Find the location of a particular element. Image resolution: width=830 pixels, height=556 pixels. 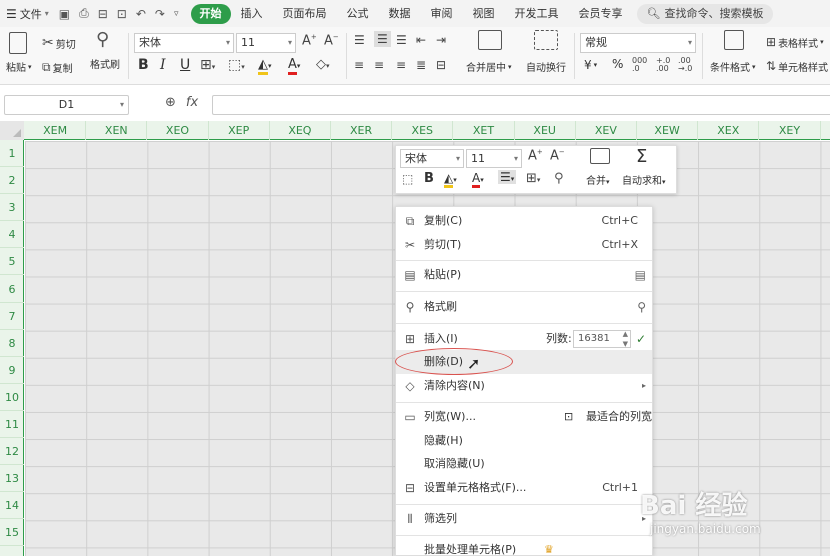

shrink-font-button: A− is located at coordinates (331, 40).